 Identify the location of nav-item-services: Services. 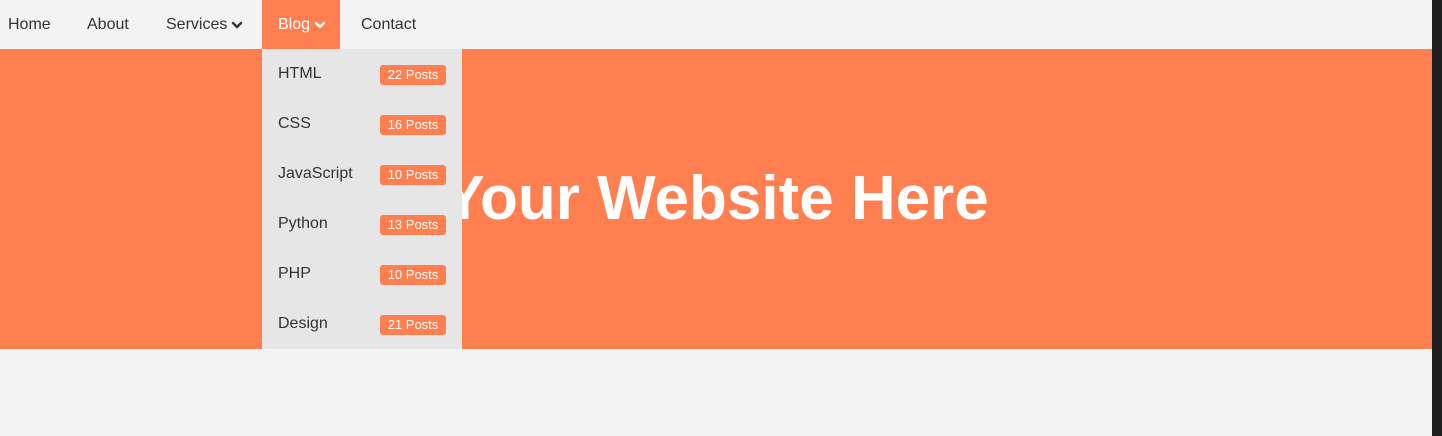
(210, 24).